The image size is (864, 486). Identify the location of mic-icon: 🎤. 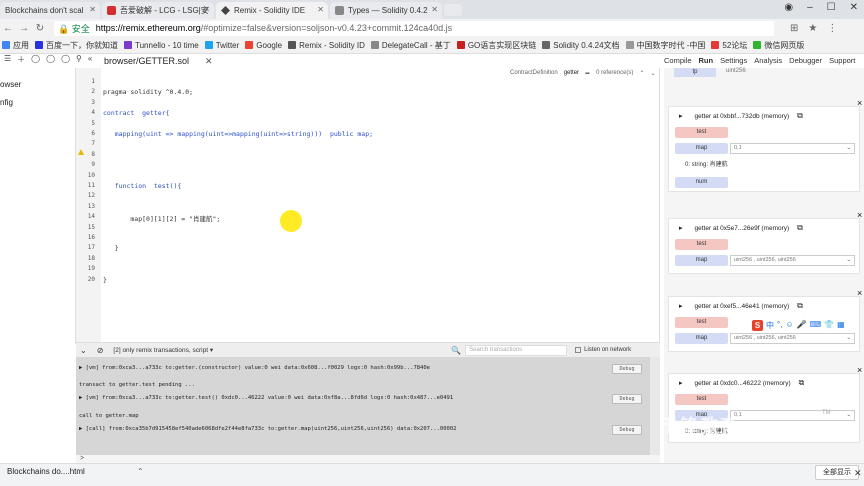
(802, 325).